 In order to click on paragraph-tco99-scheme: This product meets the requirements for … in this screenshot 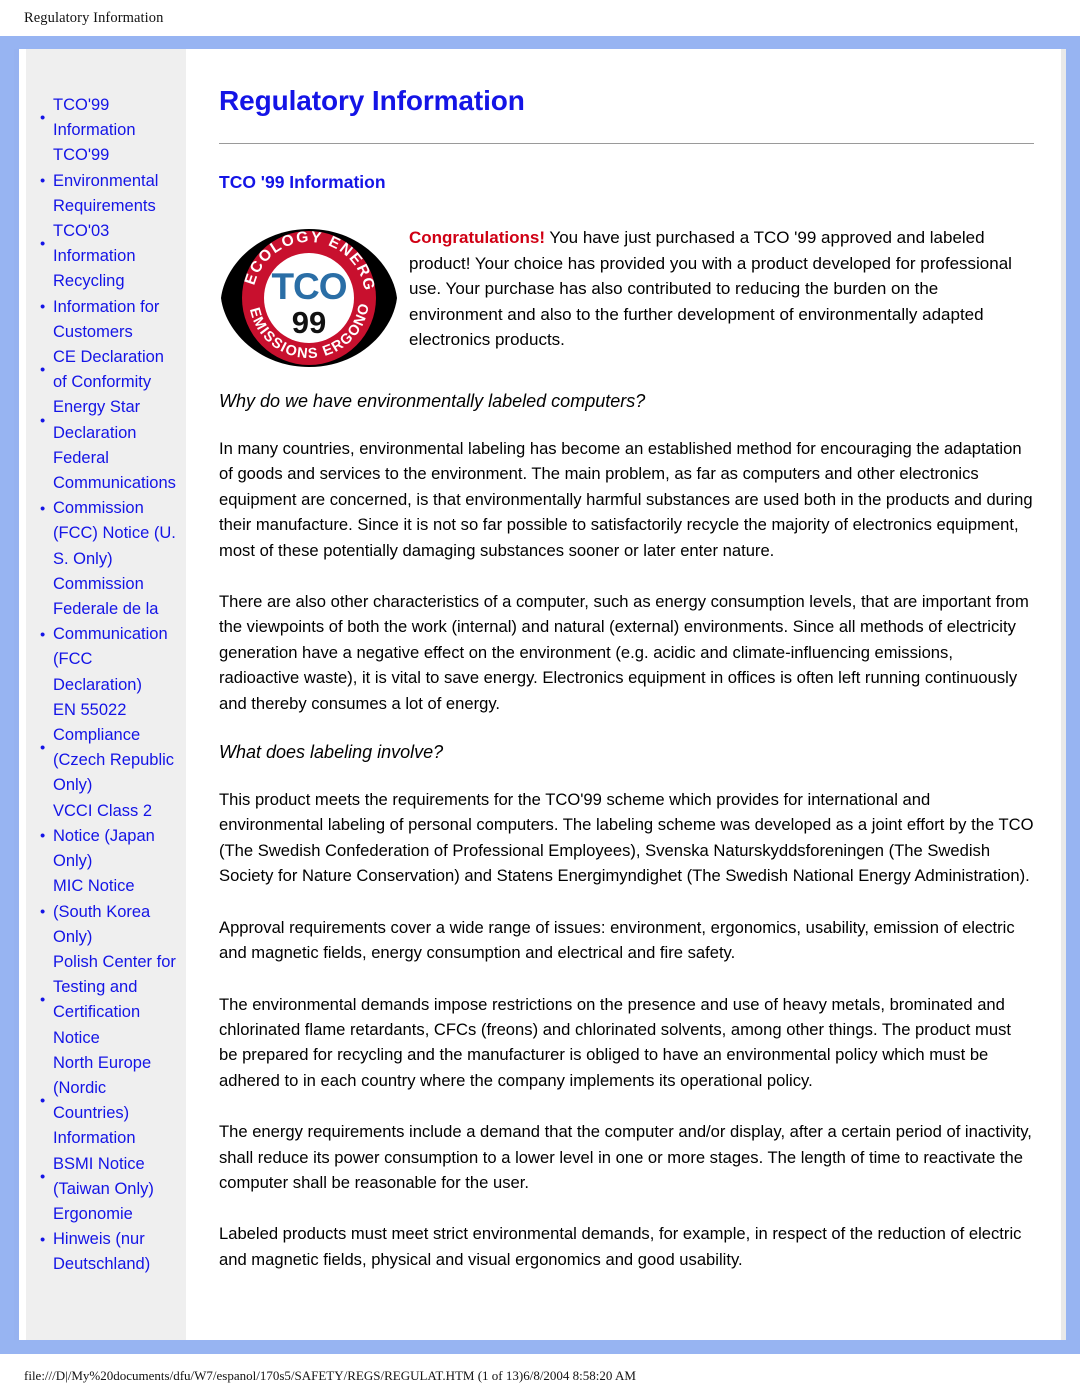, I will do `click(626, 838)`.